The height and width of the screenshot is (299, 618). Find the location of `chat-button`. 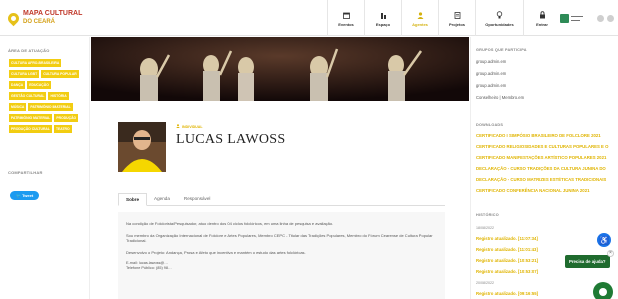

chat-button is located at coordinates (603, 290).